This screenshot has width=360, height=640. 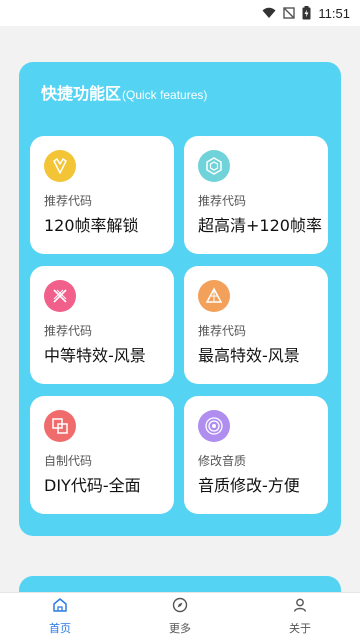 What do you see at coordinates (91, 225) in the screenshot?
I see `card-title: 120帧率解锁` at bounding box center [91, 225].